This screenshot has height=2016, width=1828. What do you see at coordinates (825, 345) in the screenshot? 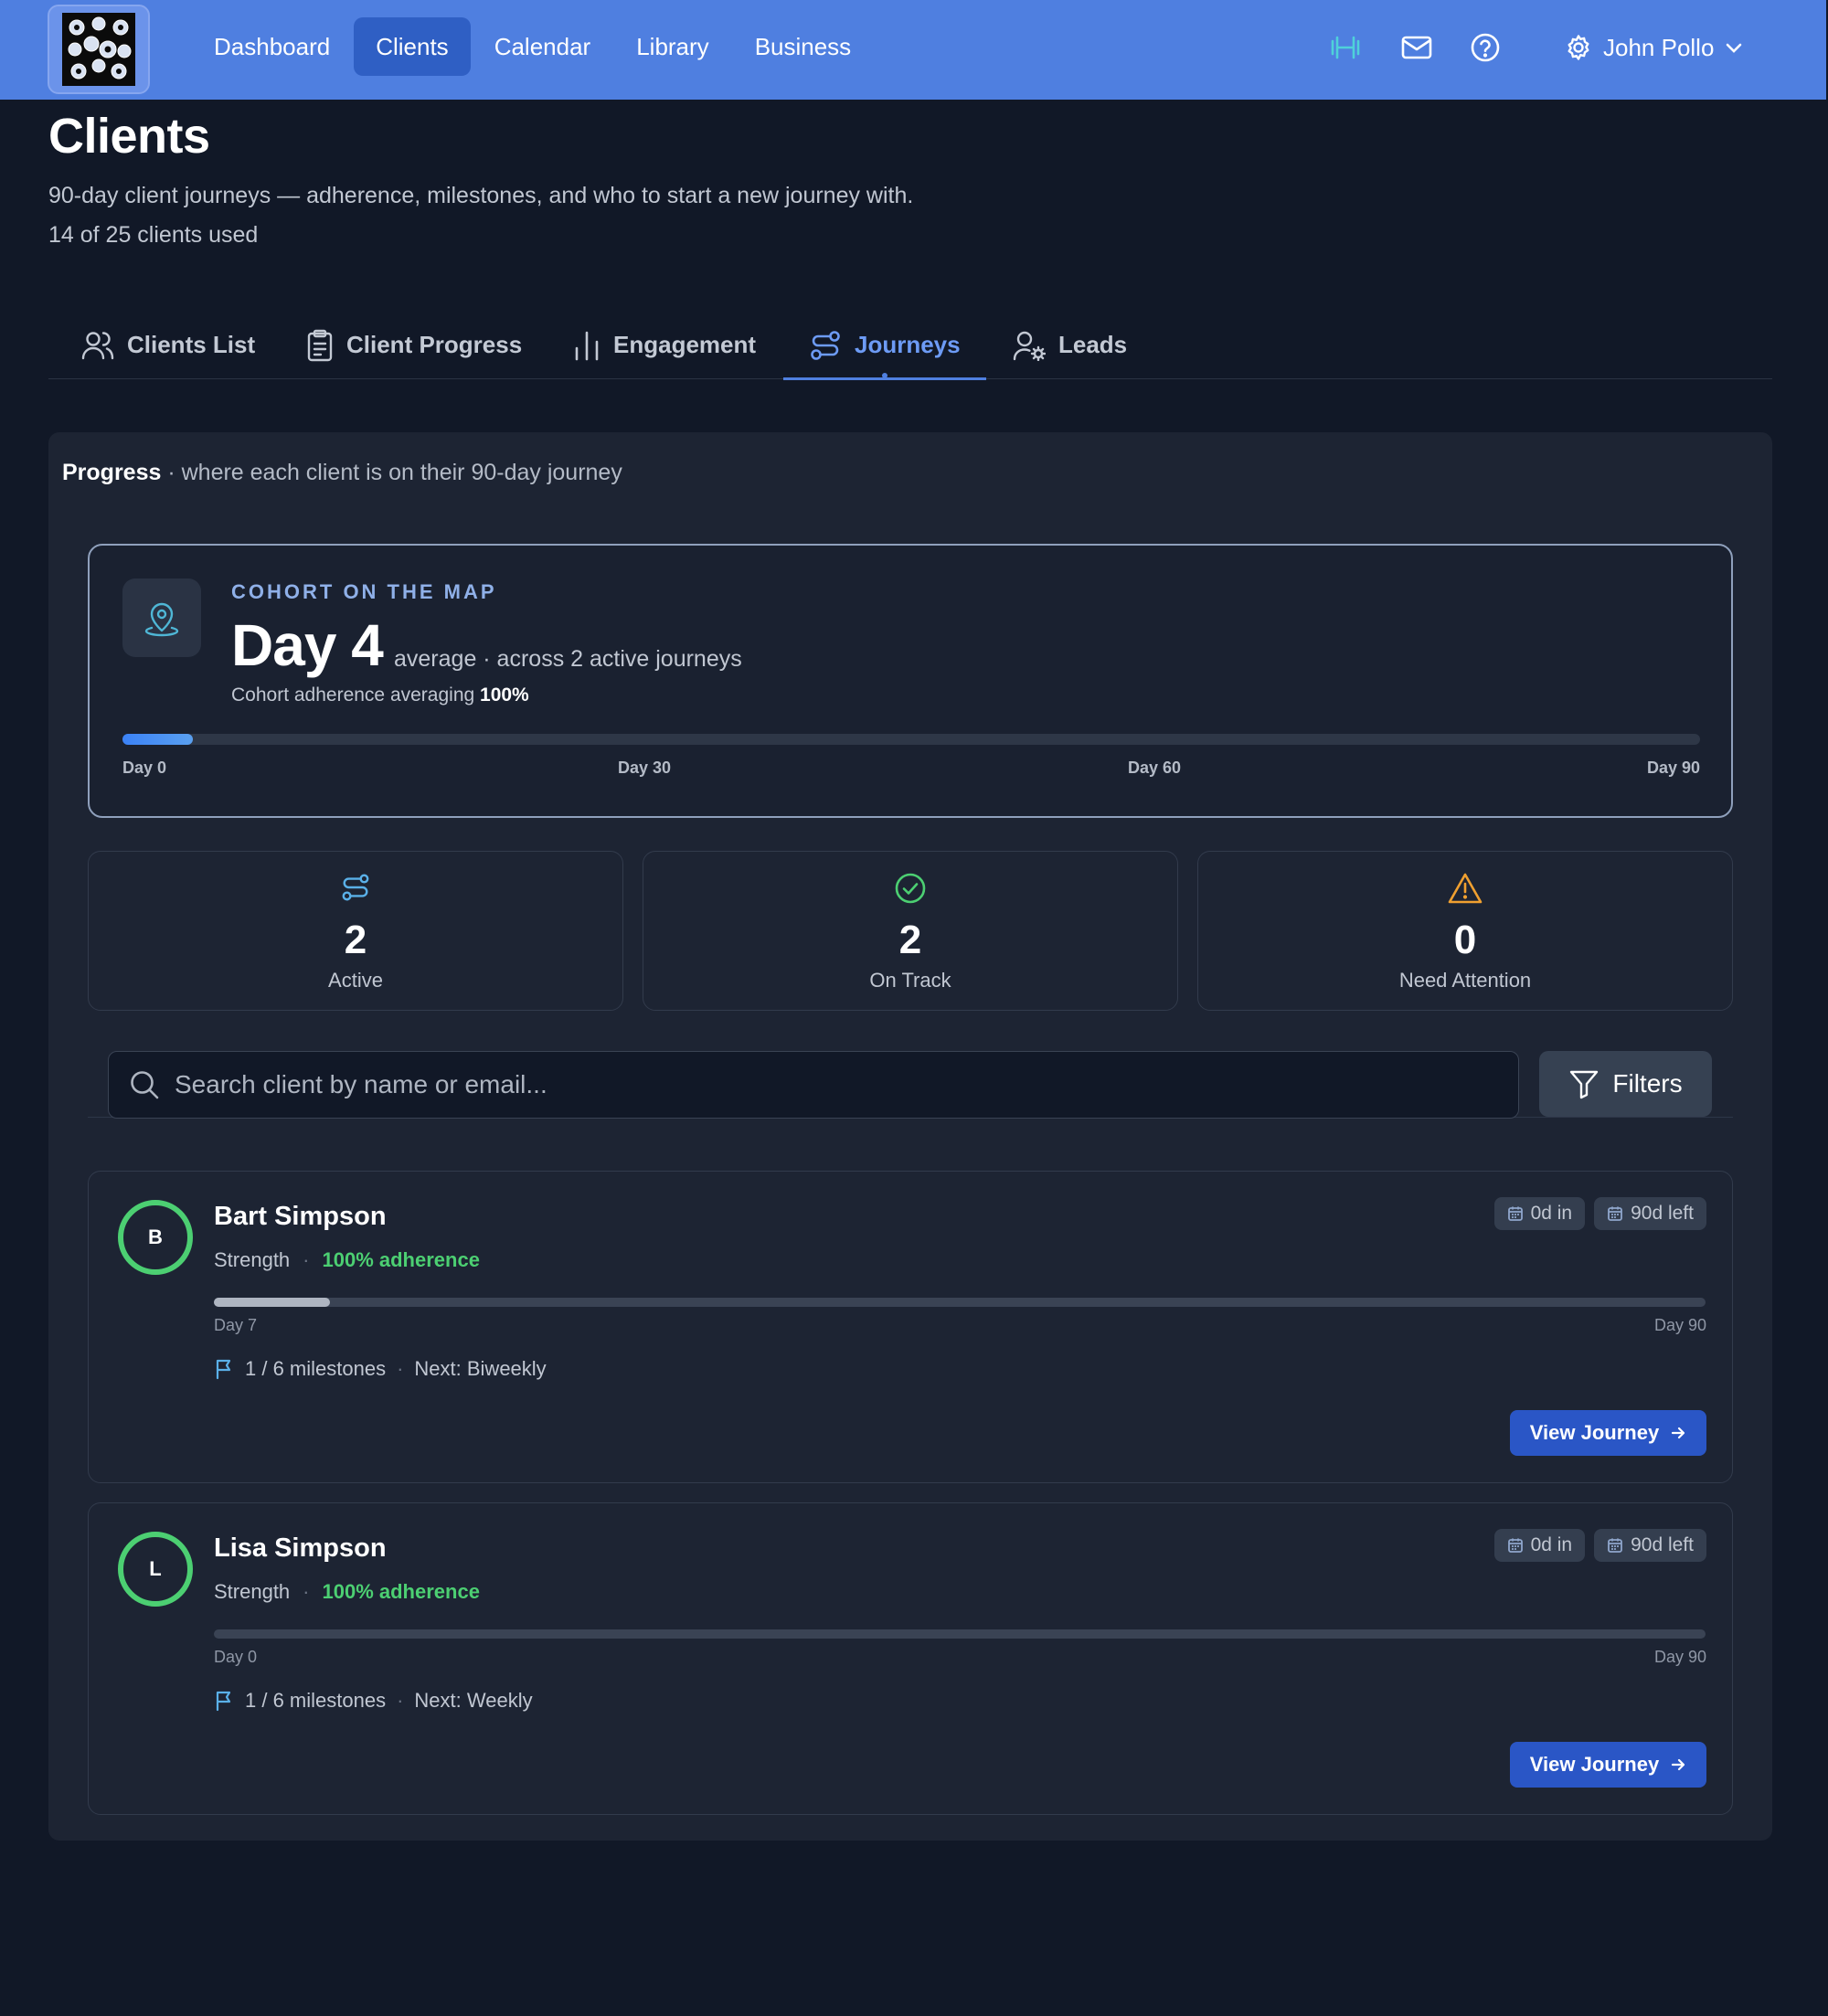
I see `route-icon` at bounding box center [825, 345].